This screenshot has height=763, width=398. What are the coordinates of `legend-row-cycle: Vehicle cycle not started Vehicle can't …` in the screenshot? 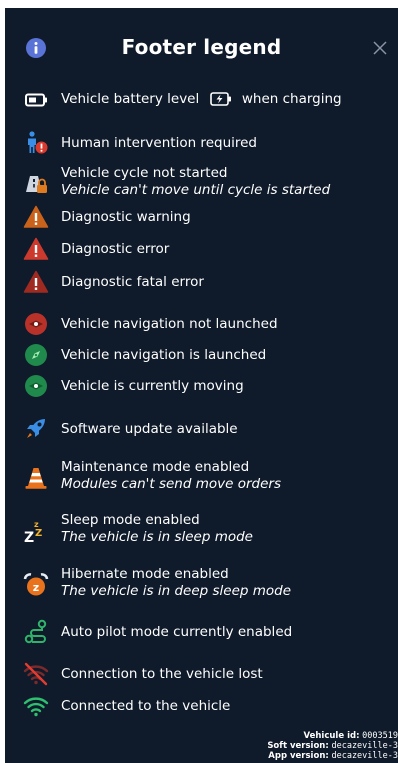 It's located at (201, 182).